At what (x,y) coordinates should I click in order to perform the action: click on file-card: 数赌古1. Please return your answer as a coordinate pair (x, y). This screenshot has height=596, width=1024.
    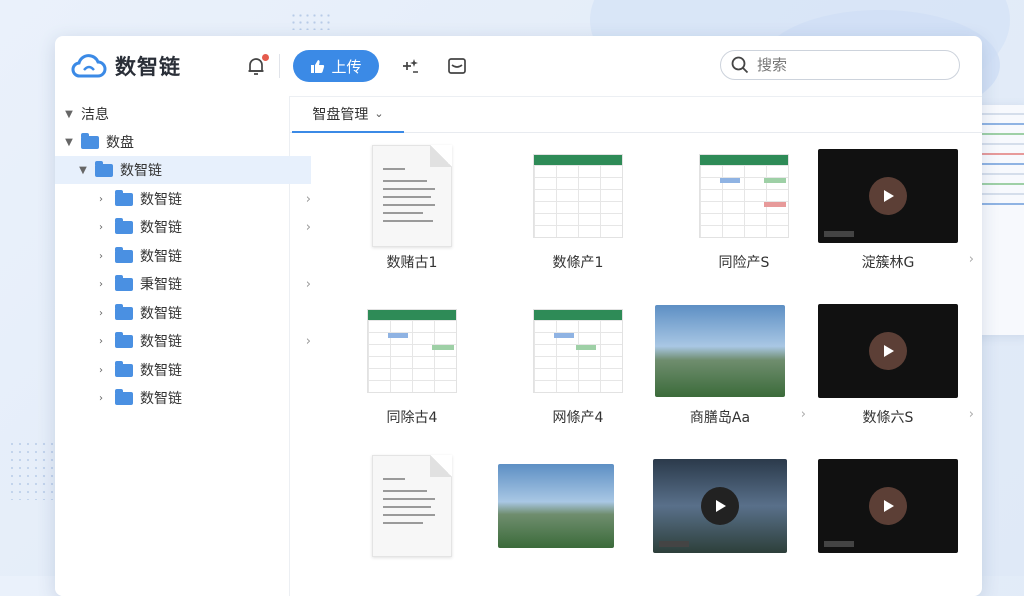
    Looking at the image, I should click on (412, 215).